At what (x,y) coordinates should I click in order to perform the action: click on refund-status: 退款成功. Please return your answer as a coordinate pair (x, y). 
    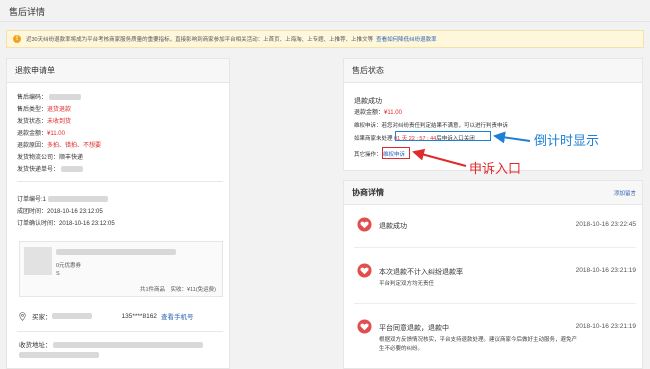
    Looking at the image, I should click on (368, 101).